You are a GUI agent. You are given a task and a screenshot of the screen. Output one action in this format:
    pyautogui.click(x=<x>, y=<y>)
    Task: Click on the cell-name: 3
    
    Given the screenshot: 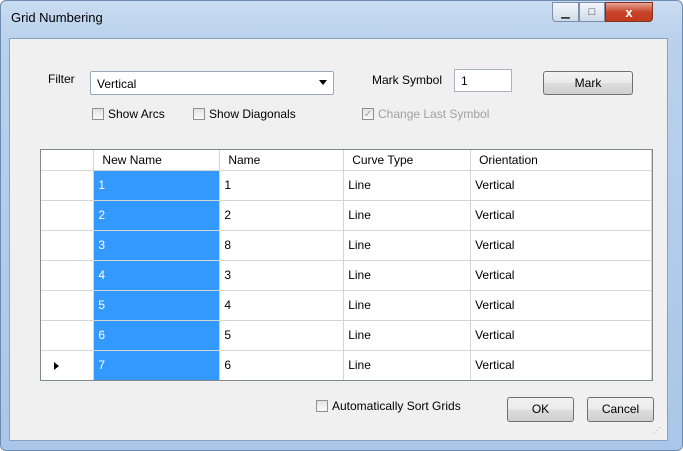 What is the action you would take?
    pyautogui.click(x=282, y=275)
    